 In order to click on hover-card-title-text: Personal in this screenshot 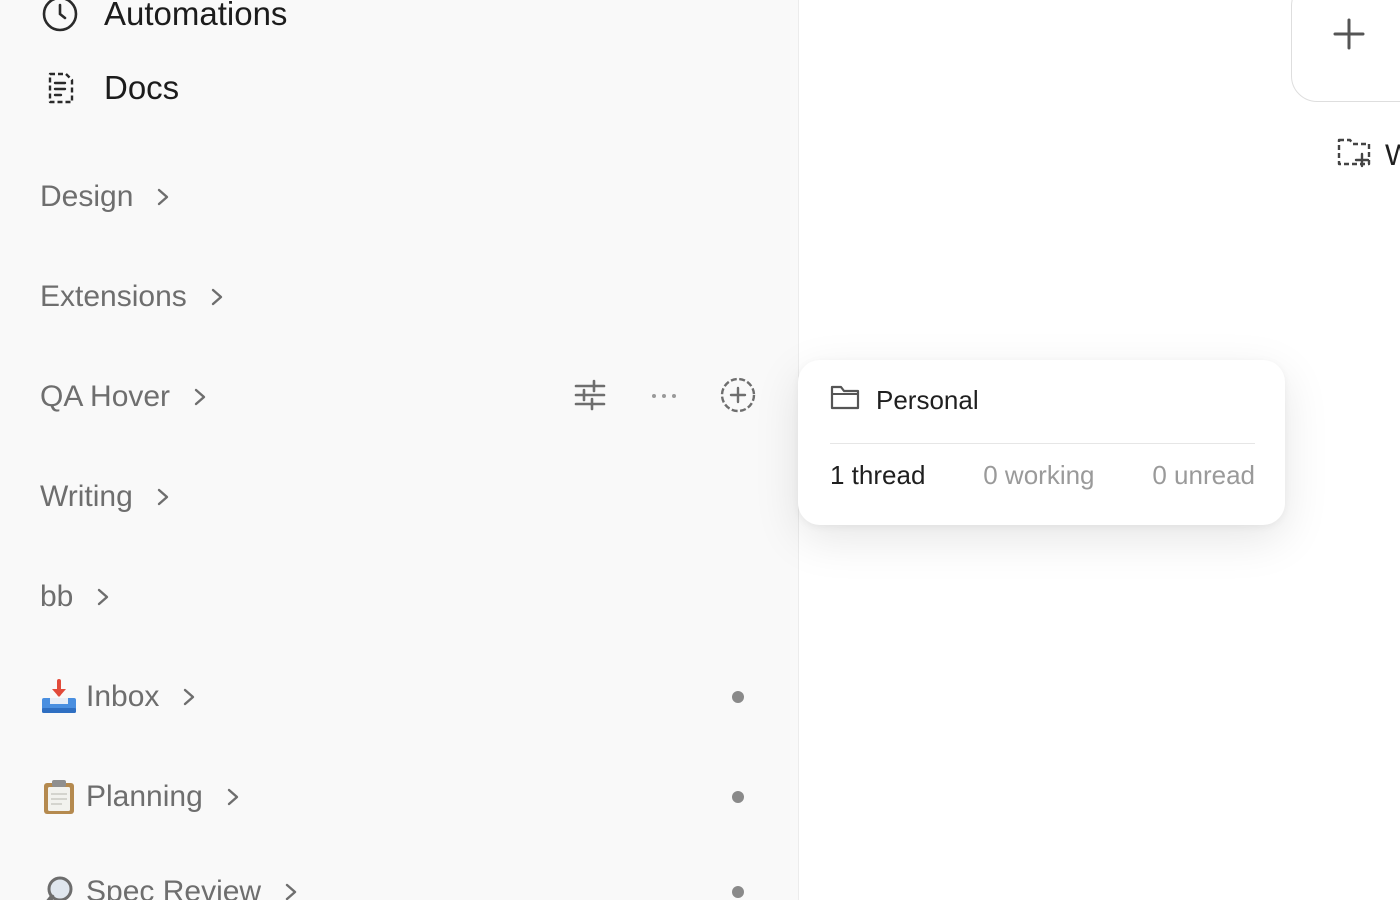, I will do `click(927, 400)`.